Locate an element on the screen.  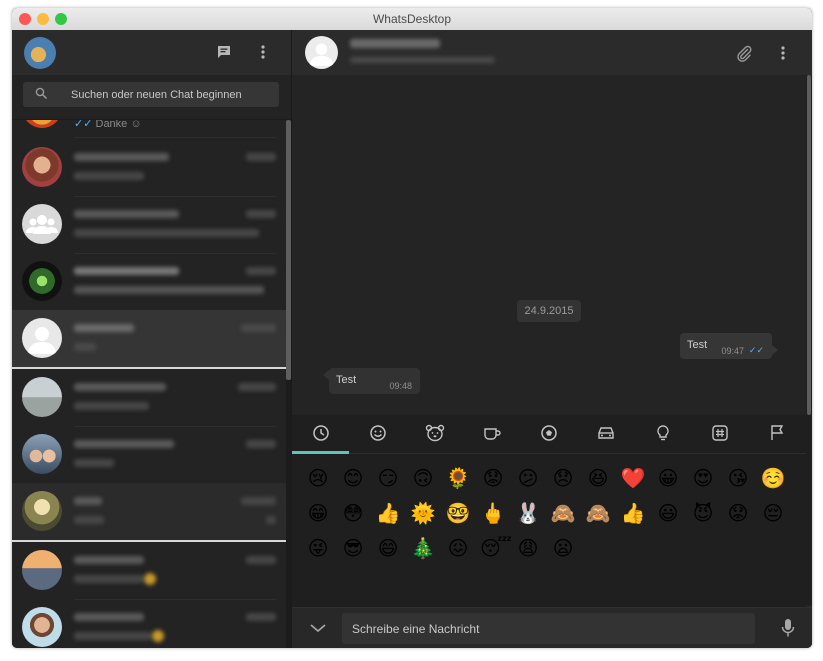
emoji-thumbs-up-tone: 👍 is located at coordinates (633, 513).